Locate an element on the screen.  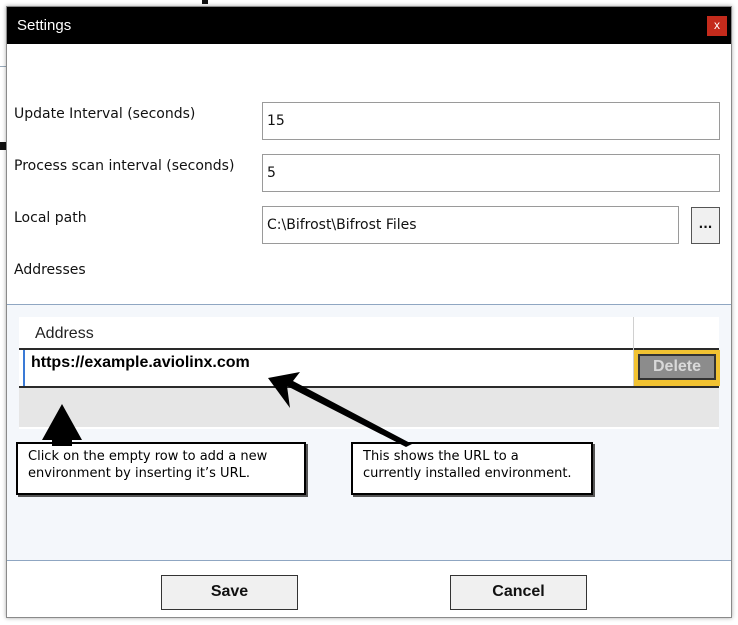
close-icon: x is located at coordinates (717, 25).